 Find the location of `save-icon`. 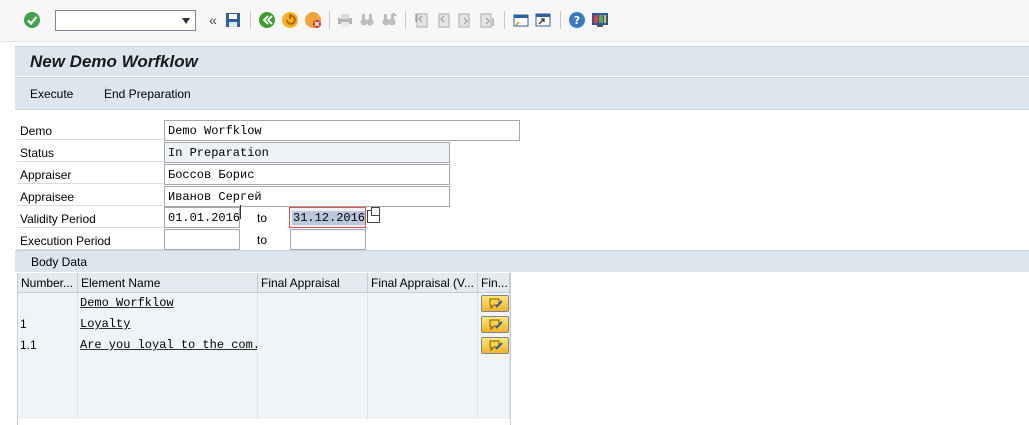

save-icon is located at coordinates (233, 20).